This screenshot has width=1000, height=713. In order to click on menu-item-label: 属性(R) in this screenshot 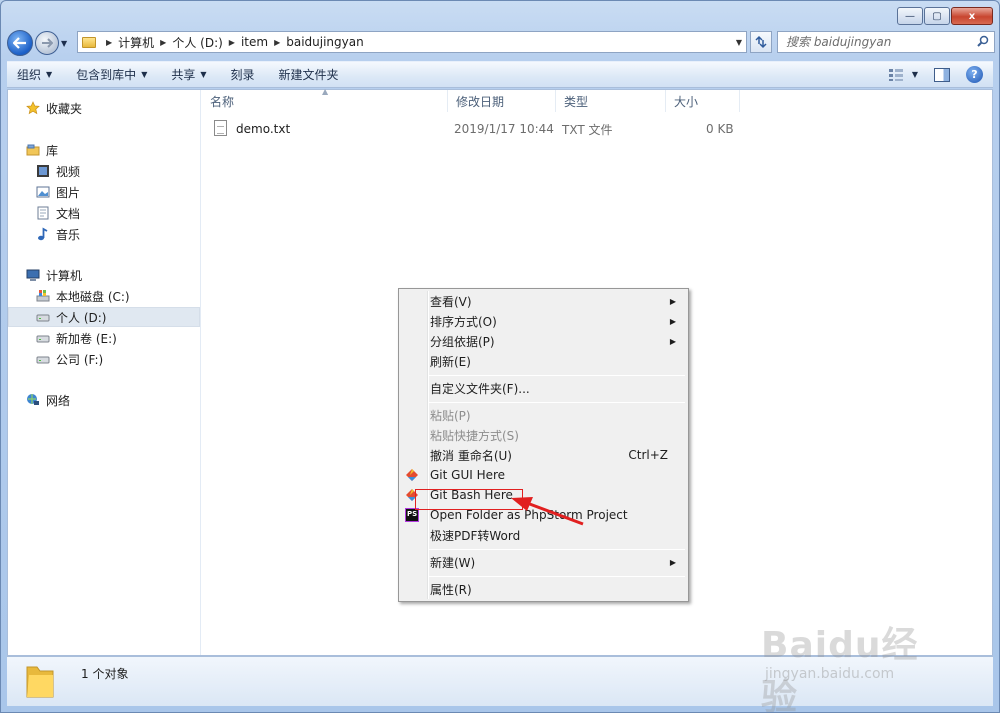, I will do `click(451, 589)`.